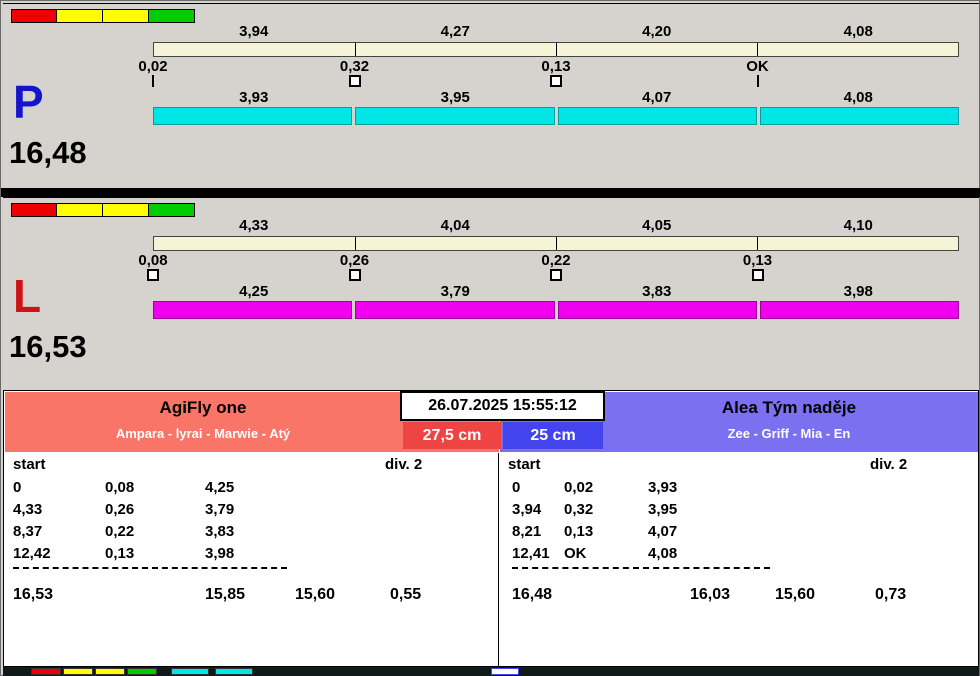 This screenshot has width=980, height=676. Describe the element at coordinates (48, 152) in the screenshot. I see `lane-p-total-time: 16,48` at that location.